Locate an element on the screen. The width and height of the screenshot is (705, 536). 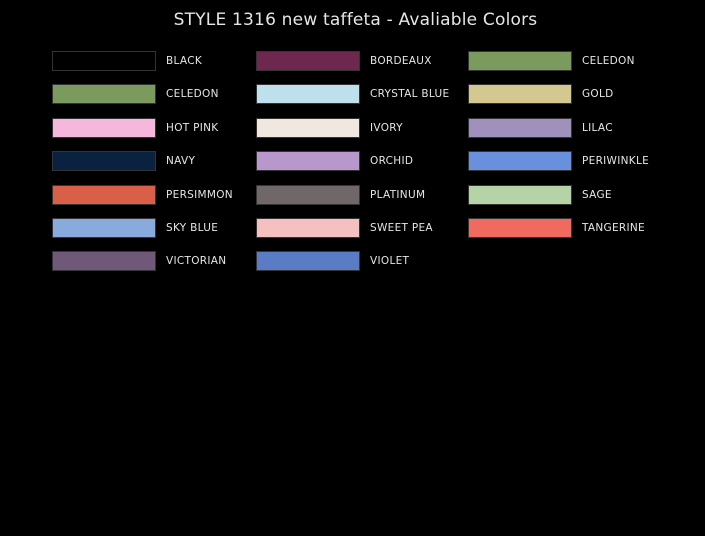
color-label: SAGE is located at coordinates (597, 194).